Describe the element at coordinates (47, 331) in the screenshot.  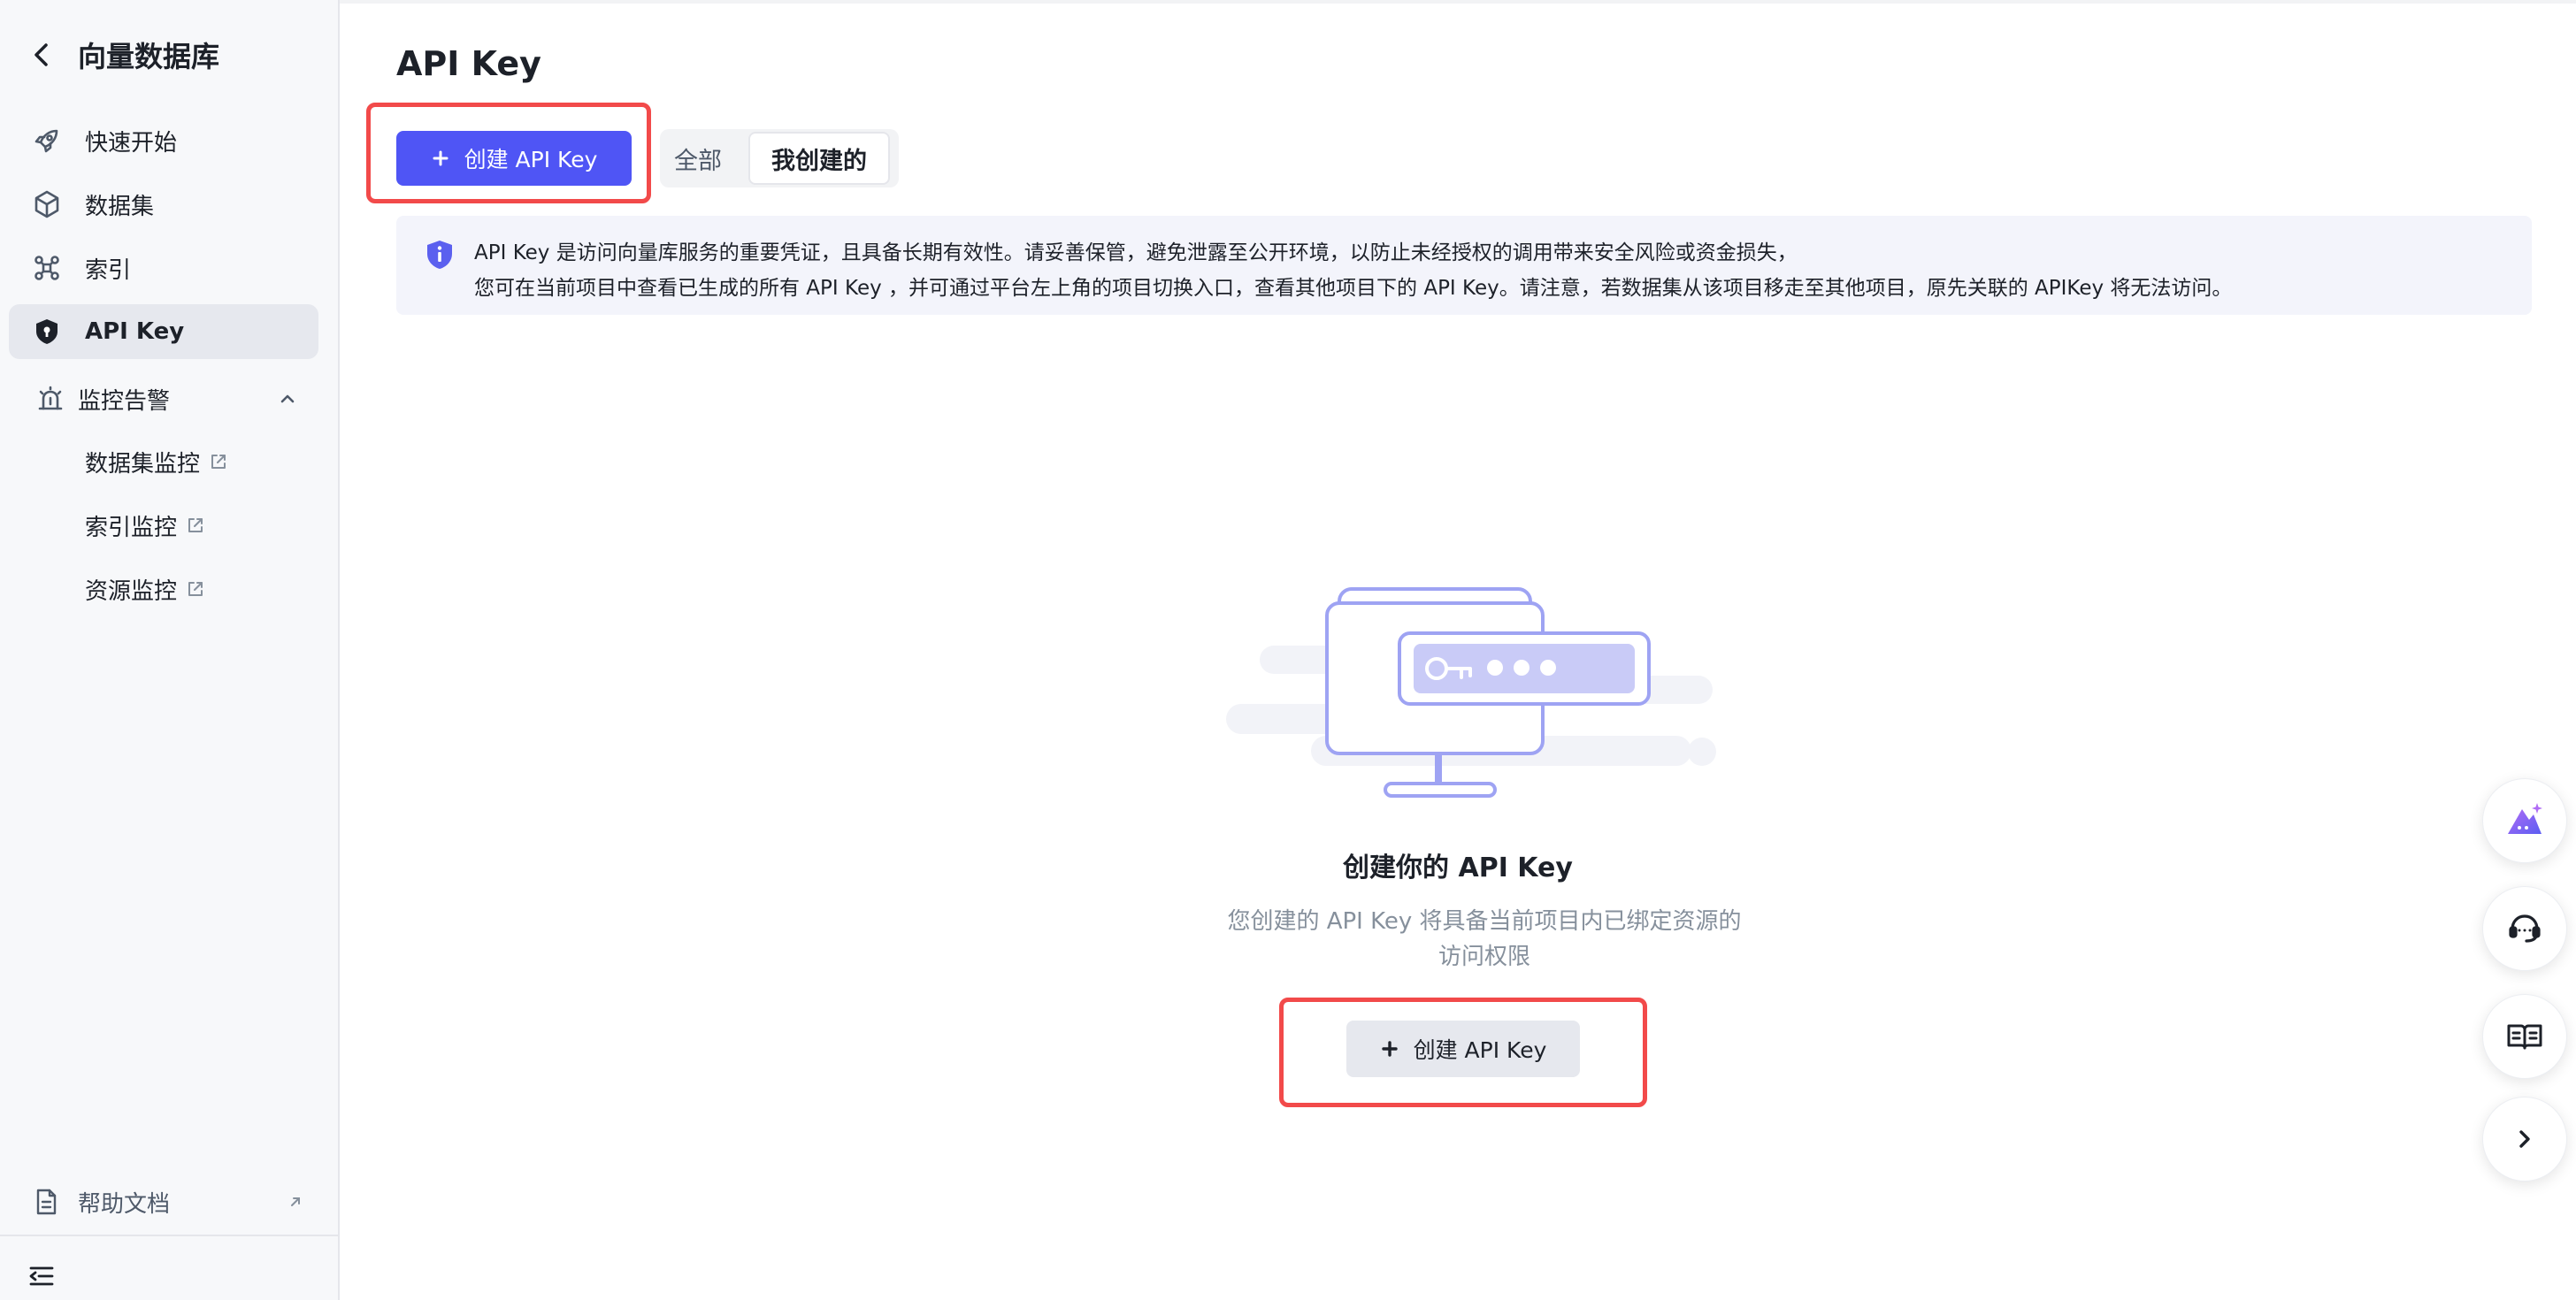
I see `shield-icon` at that location.